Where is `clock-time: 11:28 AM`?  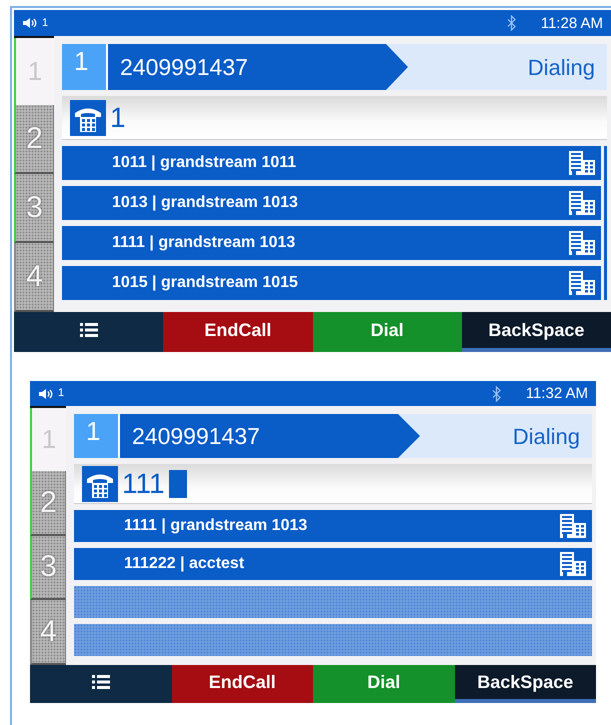 clock-time: 11:28 AM is located at coordinates (571, 23).